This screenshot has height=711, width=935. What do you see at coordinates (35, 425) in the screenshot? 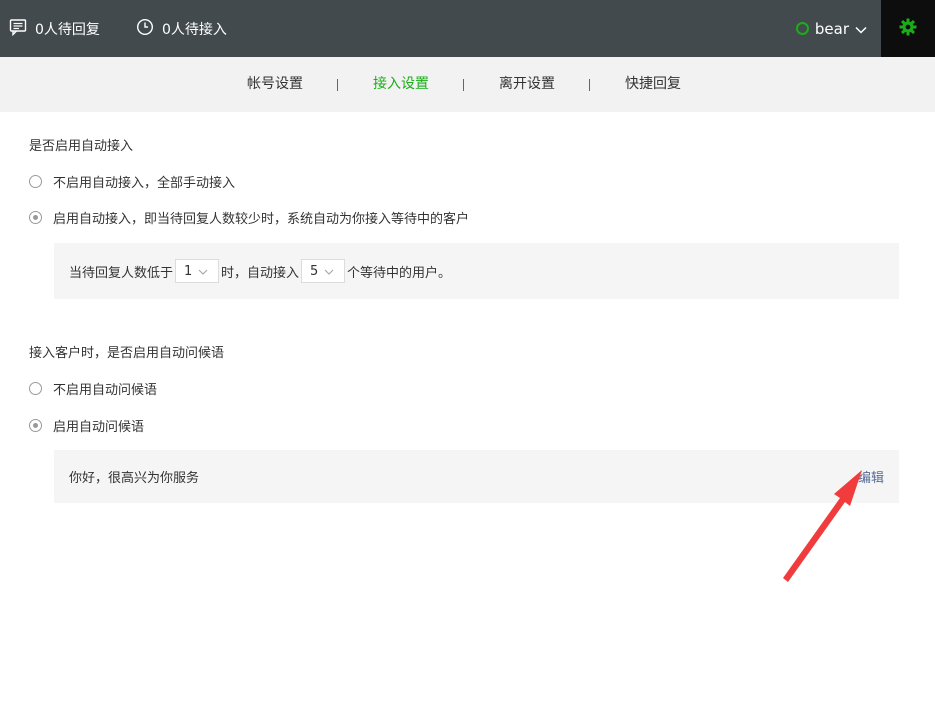
I see `greeting-on-radio` at bounding box center [35, 425].